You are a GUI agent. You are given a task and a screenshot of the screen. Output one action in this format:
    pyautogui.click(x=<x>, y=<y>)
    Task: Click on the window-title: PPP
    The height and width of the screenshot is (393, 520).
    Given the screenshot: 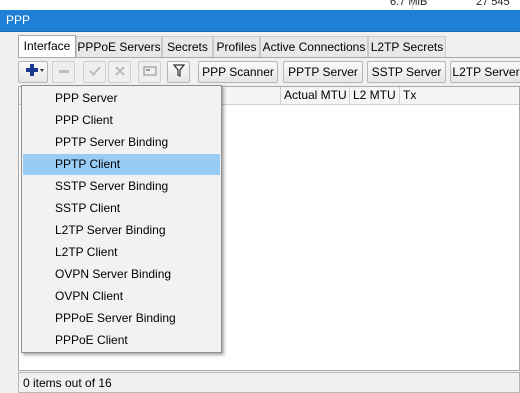 What is the action you would take?
    pyautogui.click(x=18, y=20)
    